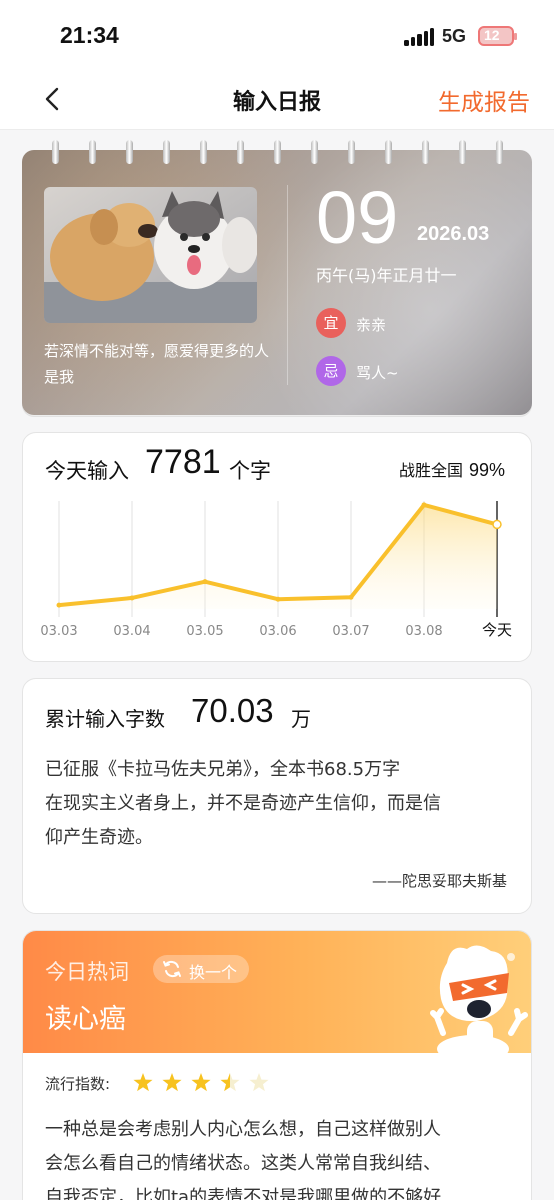 This screenshot has width=554, height=1200. Describe the element at coordinates (423, 631) in the screenshot. I see `x-tick-label: 03.08` at that location.